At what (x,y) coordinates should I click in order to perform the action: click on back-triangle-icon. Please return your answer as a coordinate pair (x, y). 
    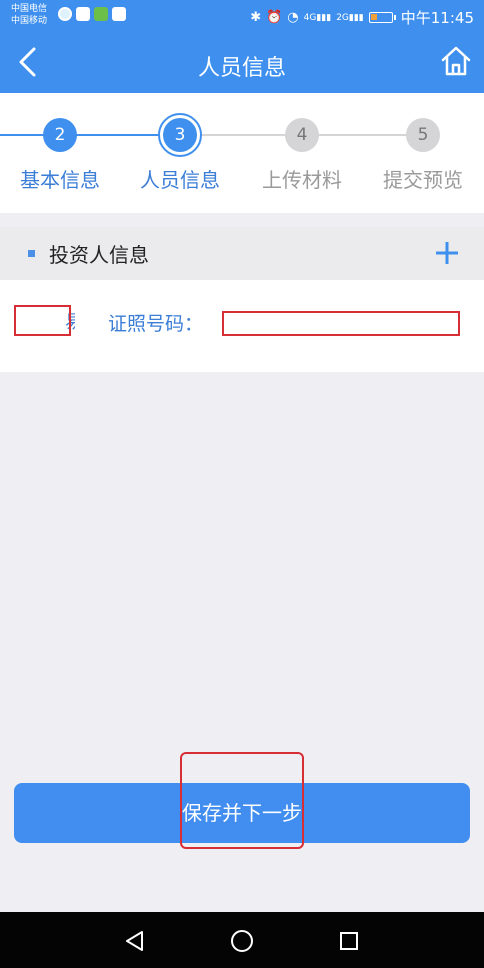
    Looking at the image, I should click on (135, 941).